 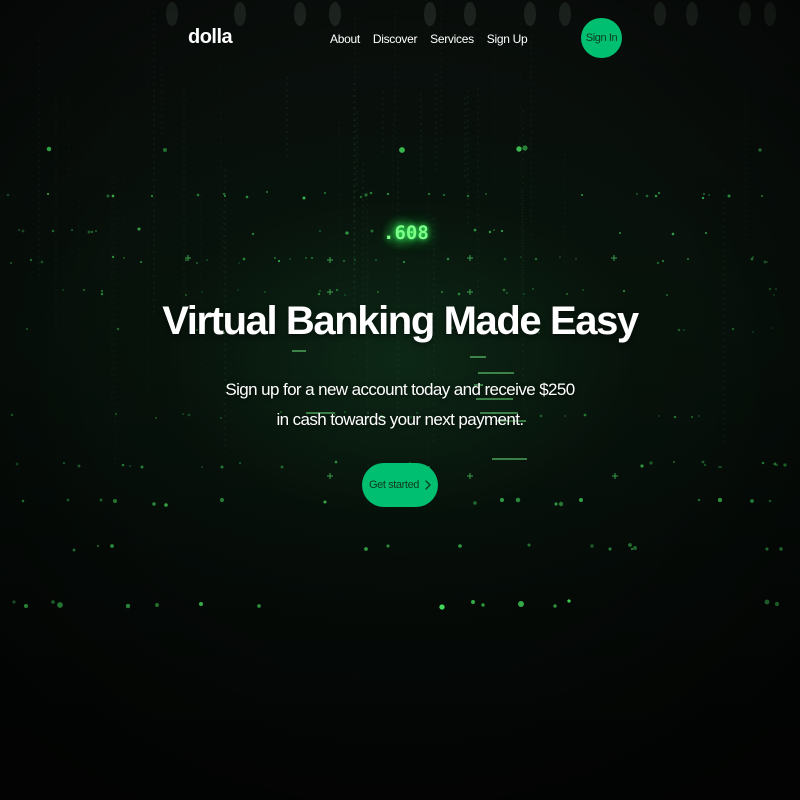 I want to click on logo: dolla, so click(x=210, y=37).